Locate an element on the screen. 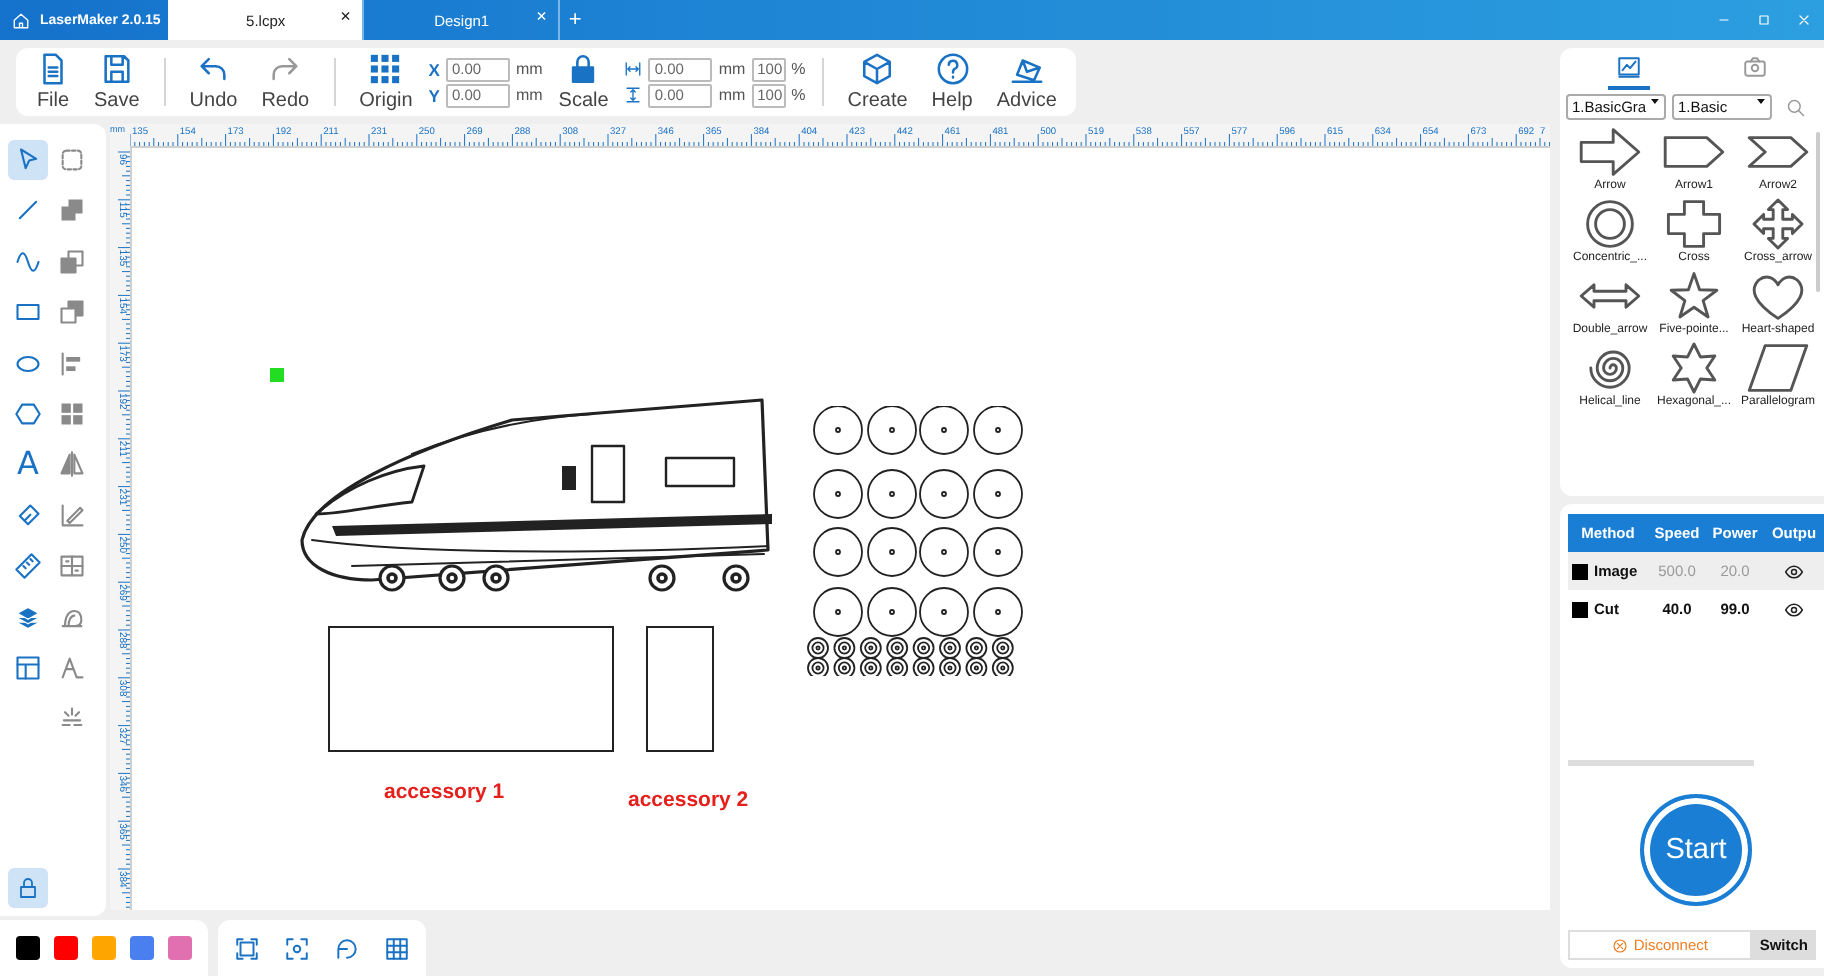 Image resolution: width=1824 pixels, height=976 pixels. arrow-shape is located at coordinates (1610, 152).